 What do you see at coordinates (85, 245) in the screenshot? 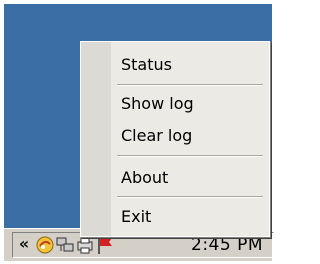
I see `printer-tray-icon` at bounding box center [85, 245].